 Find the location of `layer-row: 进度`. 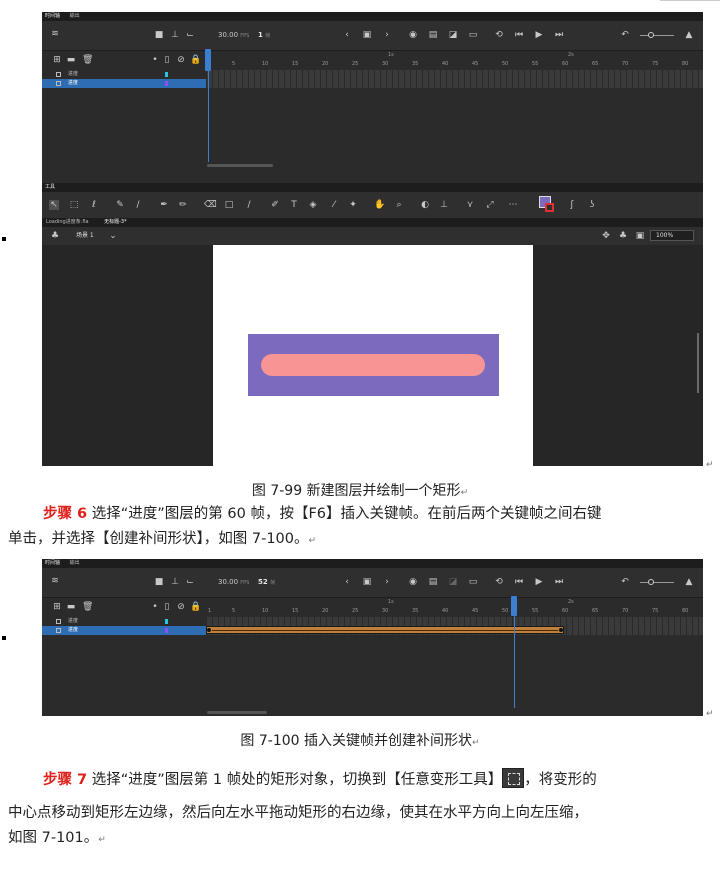

layer-row: 进度 is located at coordinates (124, 621).